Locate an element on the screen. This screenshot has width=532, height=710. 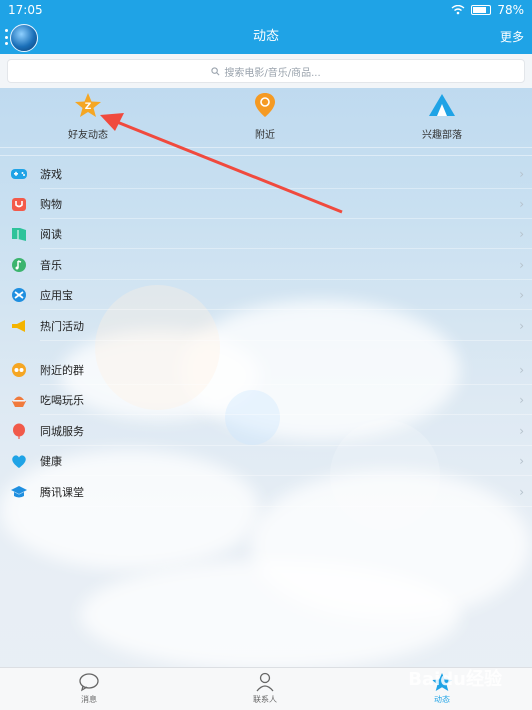
contact-person-icon is located at coordinates (265, 682).